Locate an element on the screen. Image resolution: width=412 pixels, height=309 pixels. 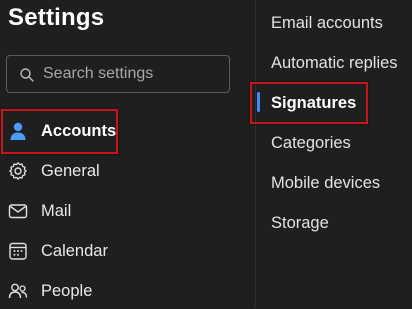
menu-item-email-accounts: Email accounts is located at coordinates (341, 23).